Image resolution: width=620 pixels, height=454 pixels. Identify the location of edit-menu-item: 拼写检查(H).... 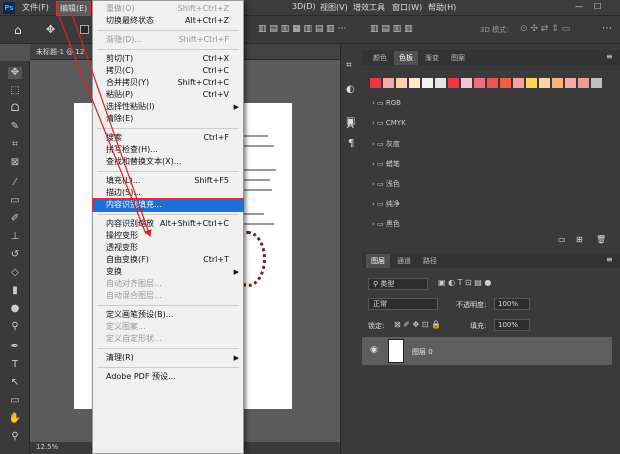
(168, 150).